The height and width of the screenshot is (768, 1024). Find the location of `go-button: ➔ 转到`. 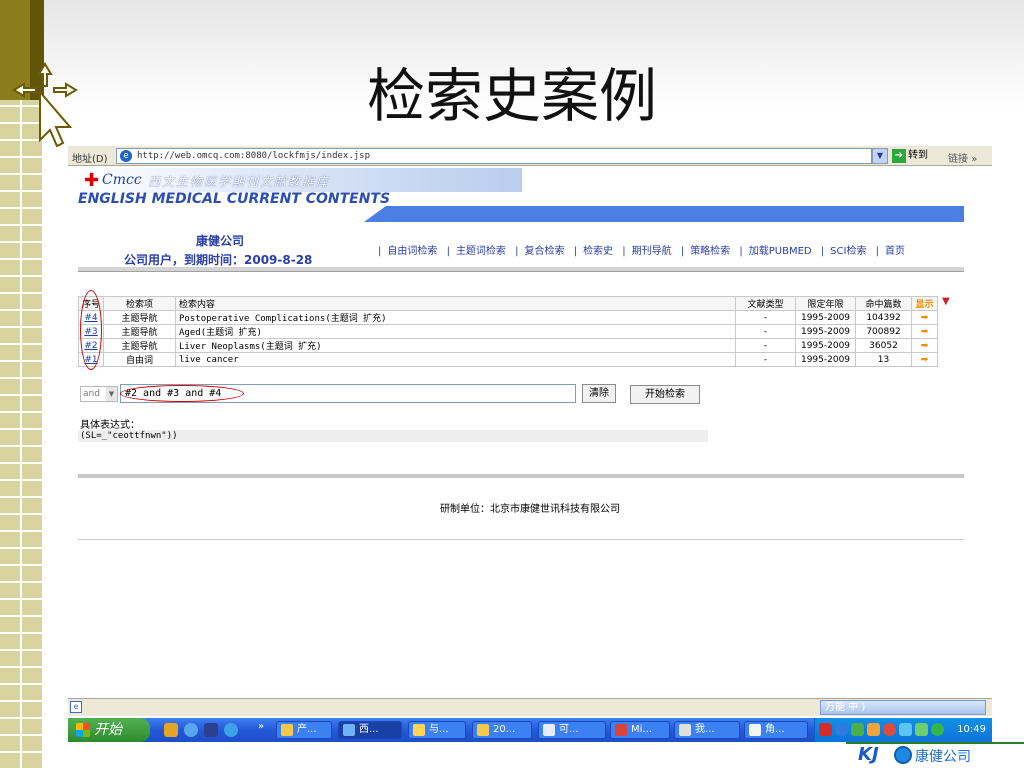

go-button: ➔ 转到 is located at coordinates (910, 156).